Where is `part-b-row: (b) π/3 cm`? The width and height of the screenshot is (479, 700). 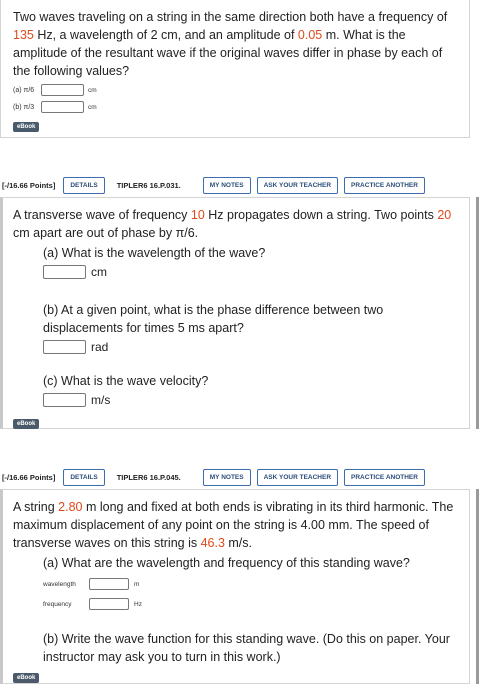
part-b-row: (b) π/3 cm is located at coordinates (236, 107).